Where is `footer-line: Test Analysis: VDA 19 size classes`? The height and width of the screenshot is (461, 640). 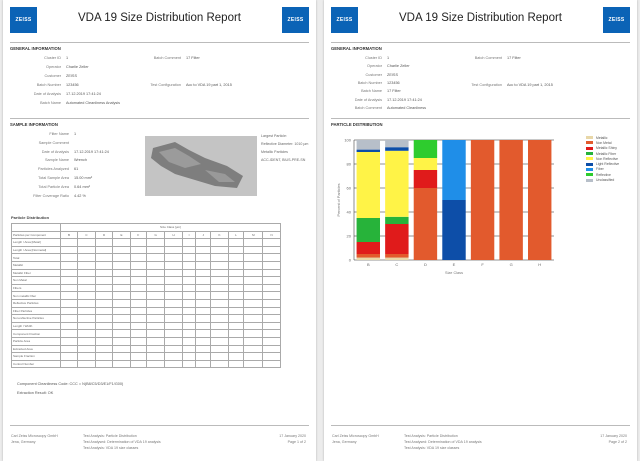
footer-line: Test Analysis: VDA 19 size classes is located at coordinates (432, 448).